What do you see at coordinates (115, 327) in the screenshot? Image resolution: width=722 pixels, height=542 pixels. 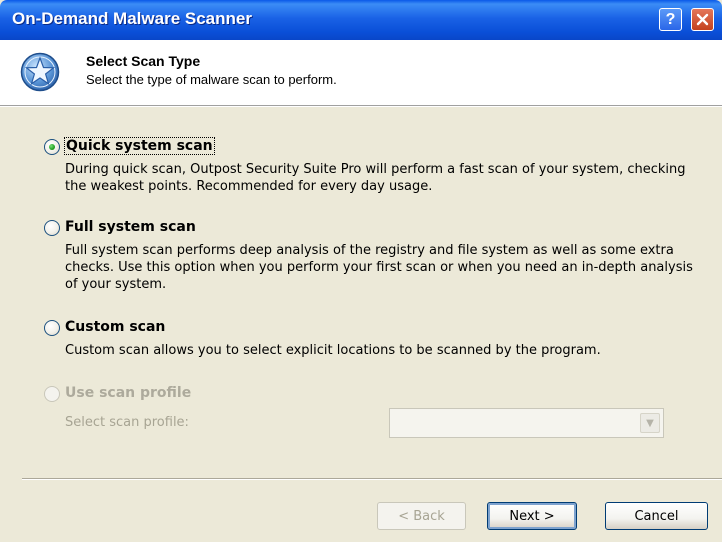 I see `custom-scan-label: Custom scan` at bounding box center [115, 327].